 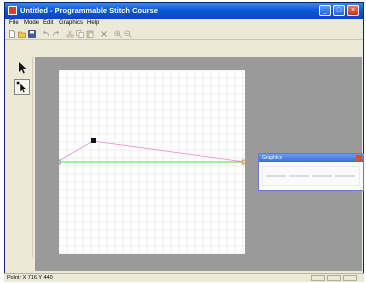 I want to click on graphics-panel: Graphics, so click(x=311, y=172).